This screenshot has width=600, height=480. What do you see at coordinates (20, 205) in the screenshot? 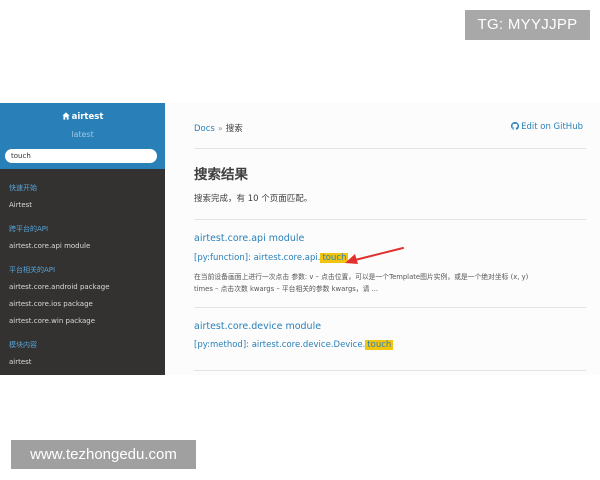
I see `nav-item-airtest: Airtest` at bounding box center [20, 205].